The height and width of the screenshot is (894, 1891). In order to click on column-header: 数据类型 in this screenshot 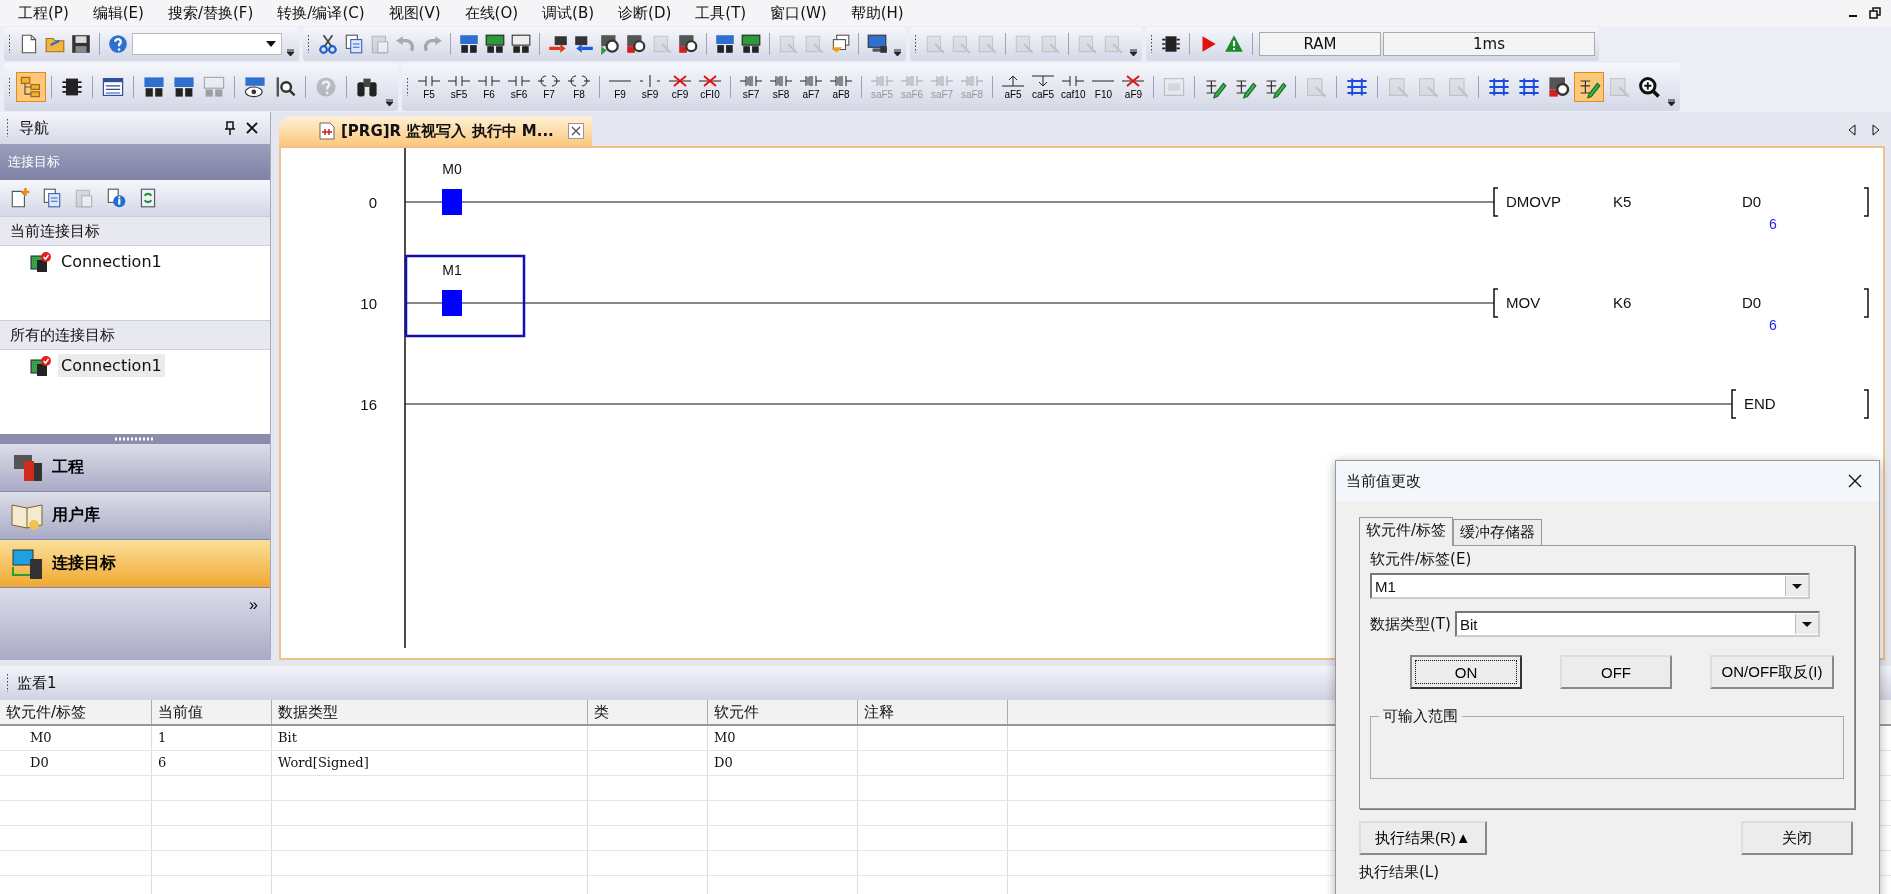, I will do `click(430, 712)`.